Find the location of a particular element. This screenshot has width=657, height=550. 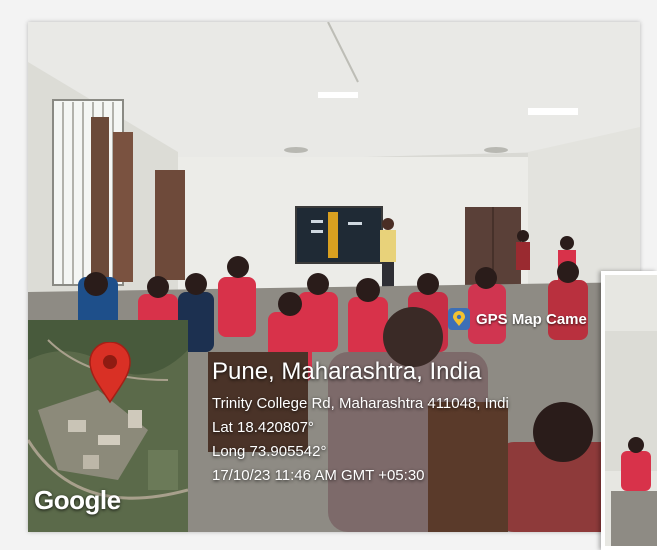

location-longitude: Long 73.905542° is located at coordinates (269, 451).